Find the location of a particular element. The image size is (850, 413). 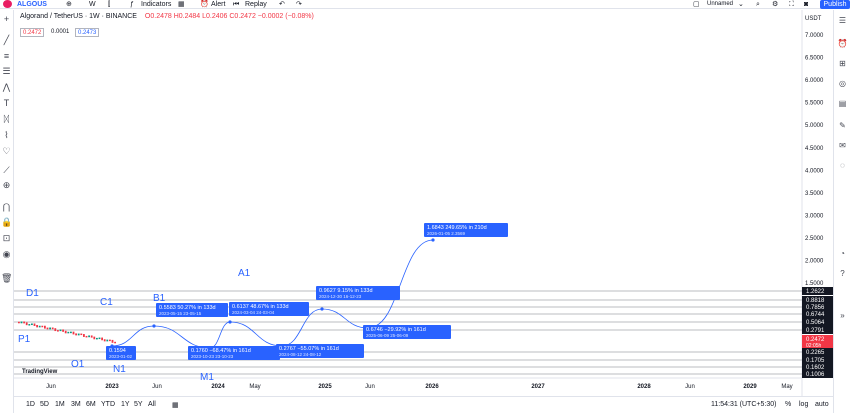

x-tick-label: Jun is located at coordinates (690, 387).